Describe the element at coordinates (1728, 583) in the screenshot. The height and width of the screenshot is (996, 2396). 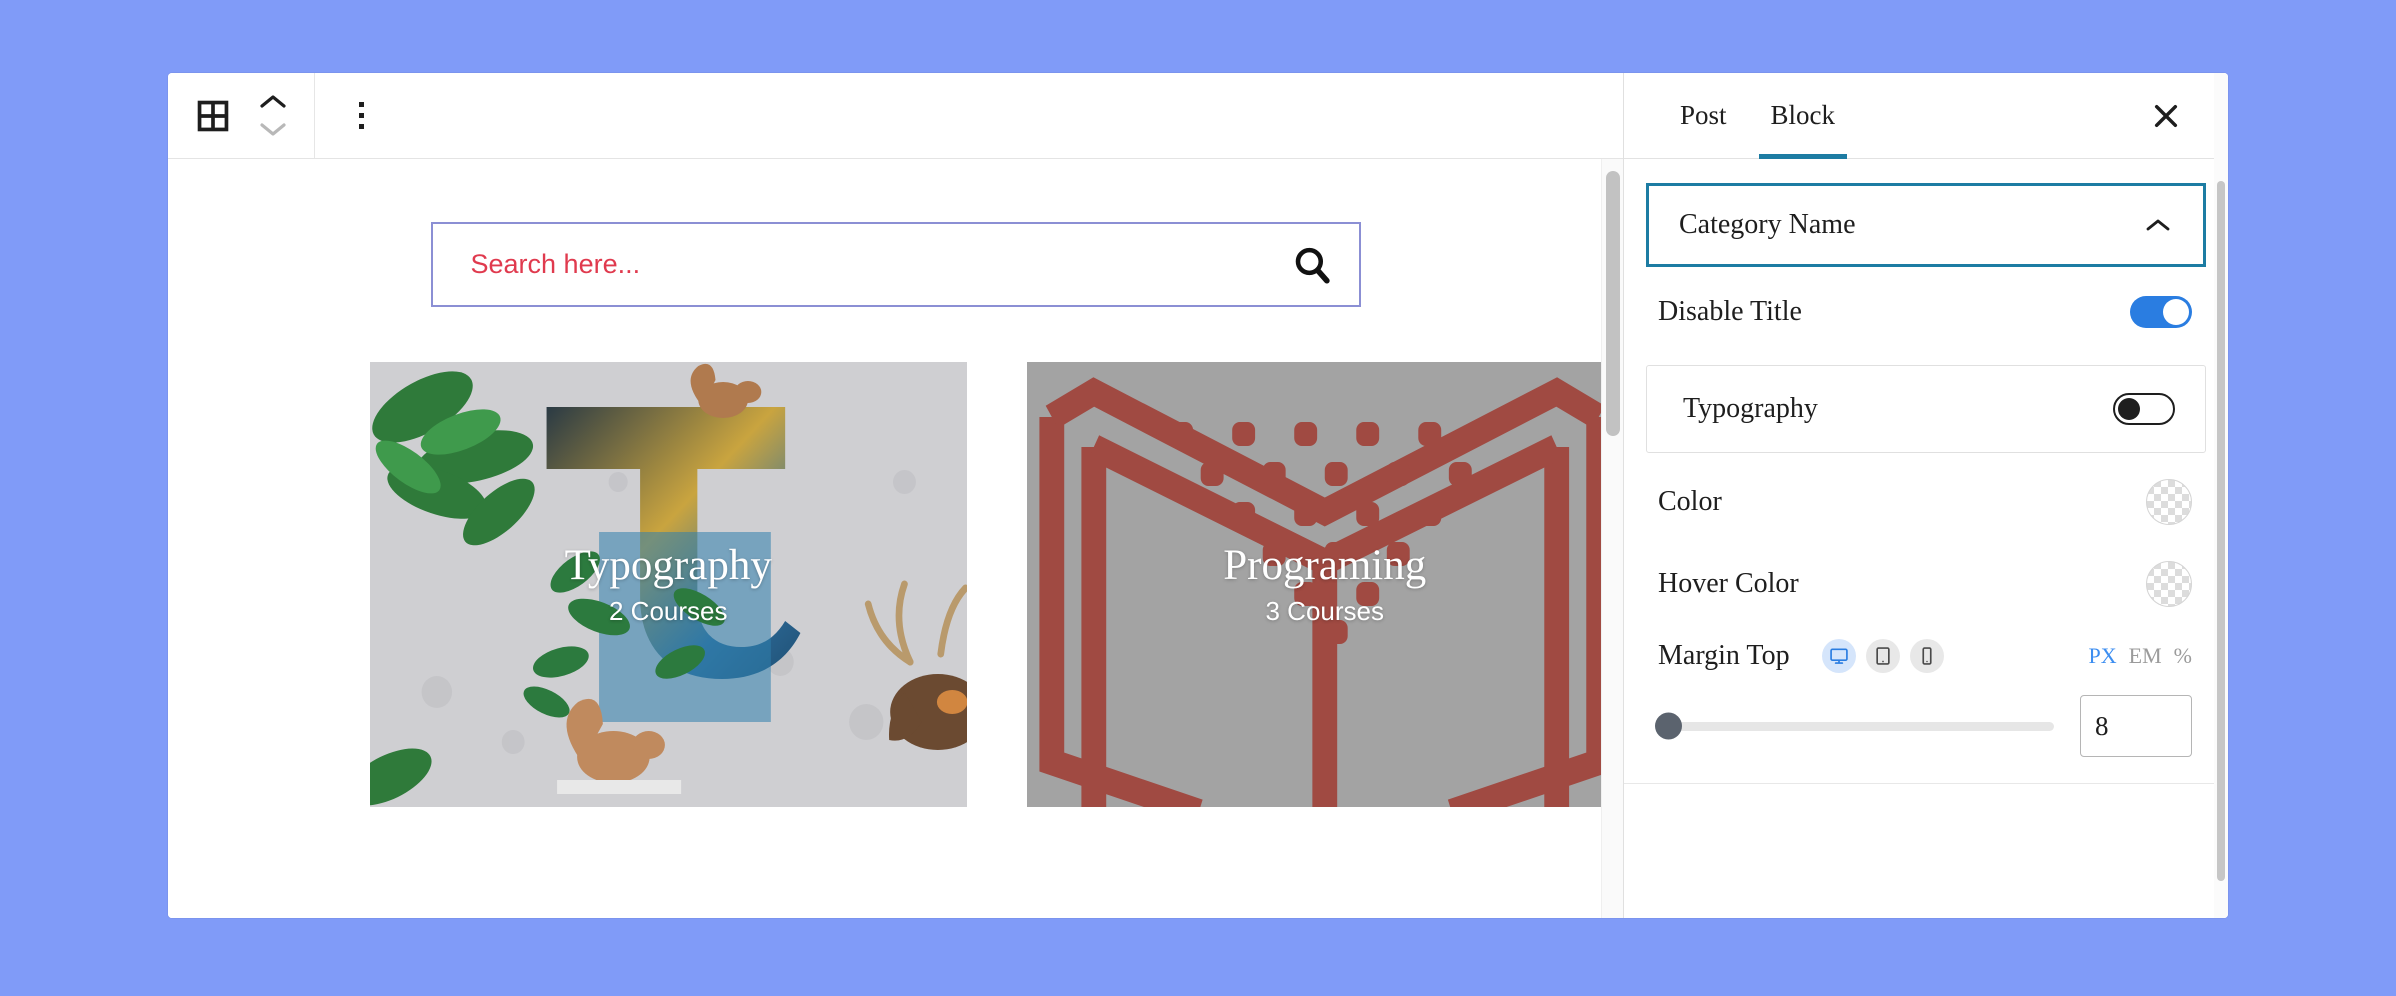
I see `hover-color-label: Hover Color` at that location.